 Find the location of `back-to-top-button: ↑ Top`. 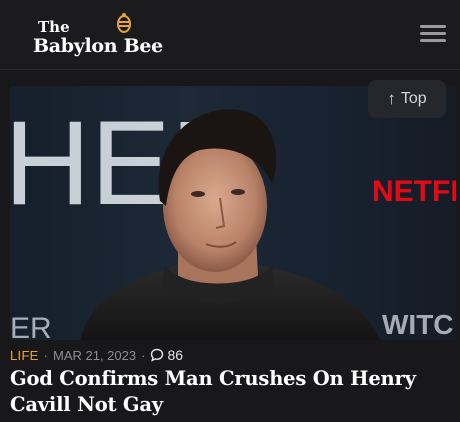

back-to-top-button: ↑ Top is located at coordinates (407, 99).